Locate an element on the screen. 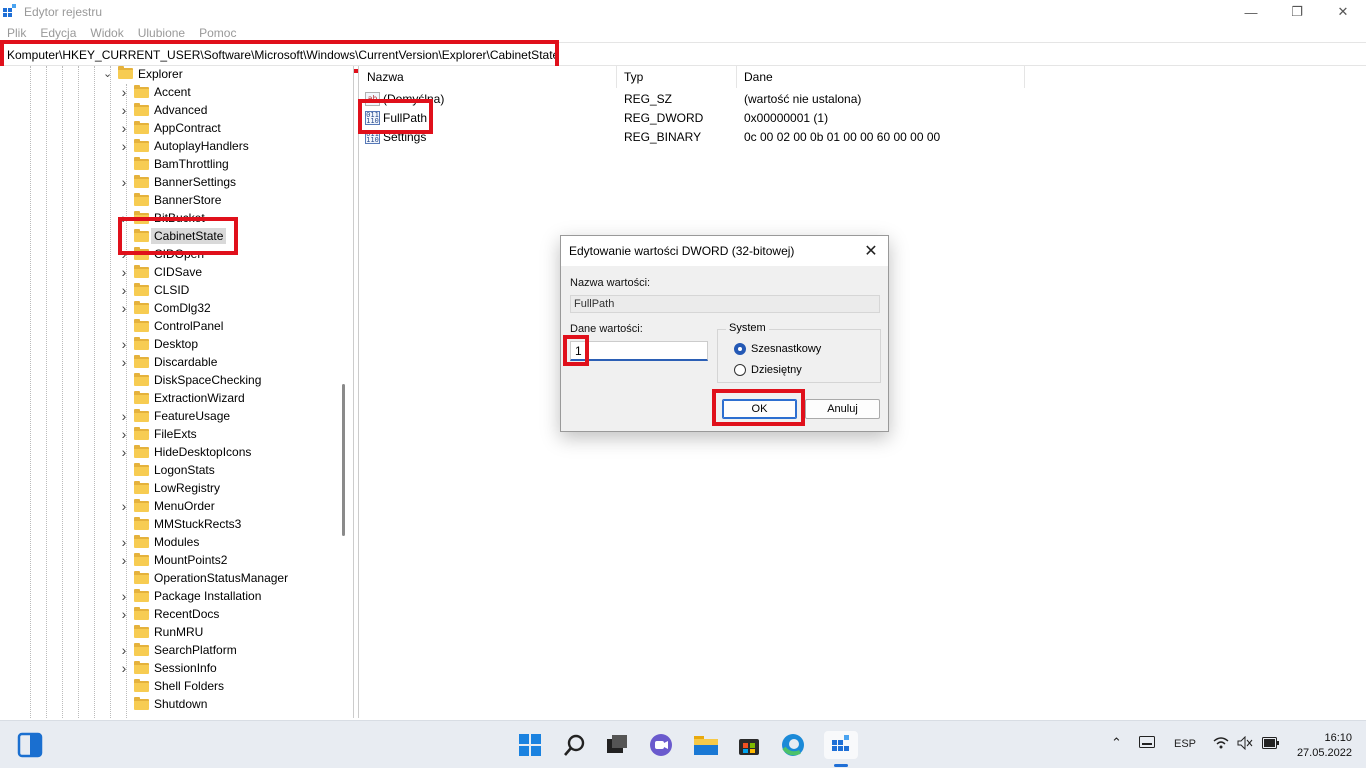 The width and height of the screenshot is (1366, 768). tree-item: › AppContract is located at coordinates (170, 128).